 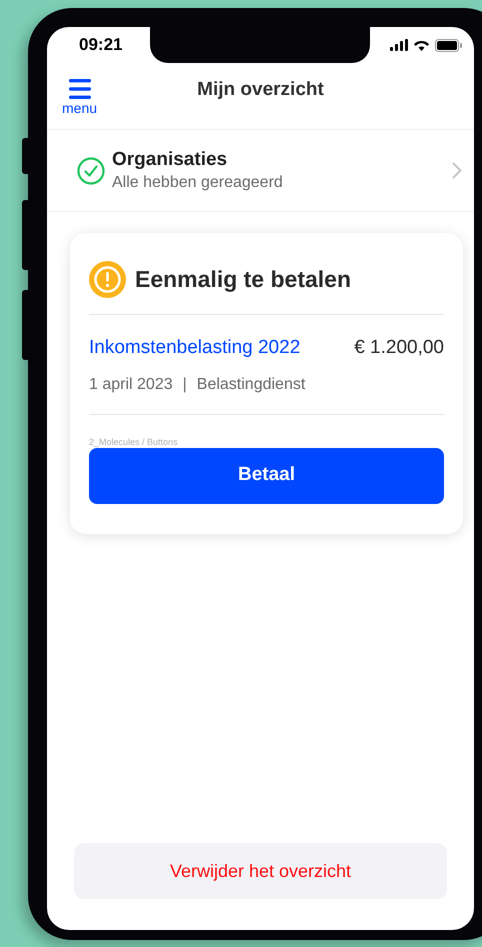 I want to click on organisations-title: Organisaties, so click(x=170, y=160).